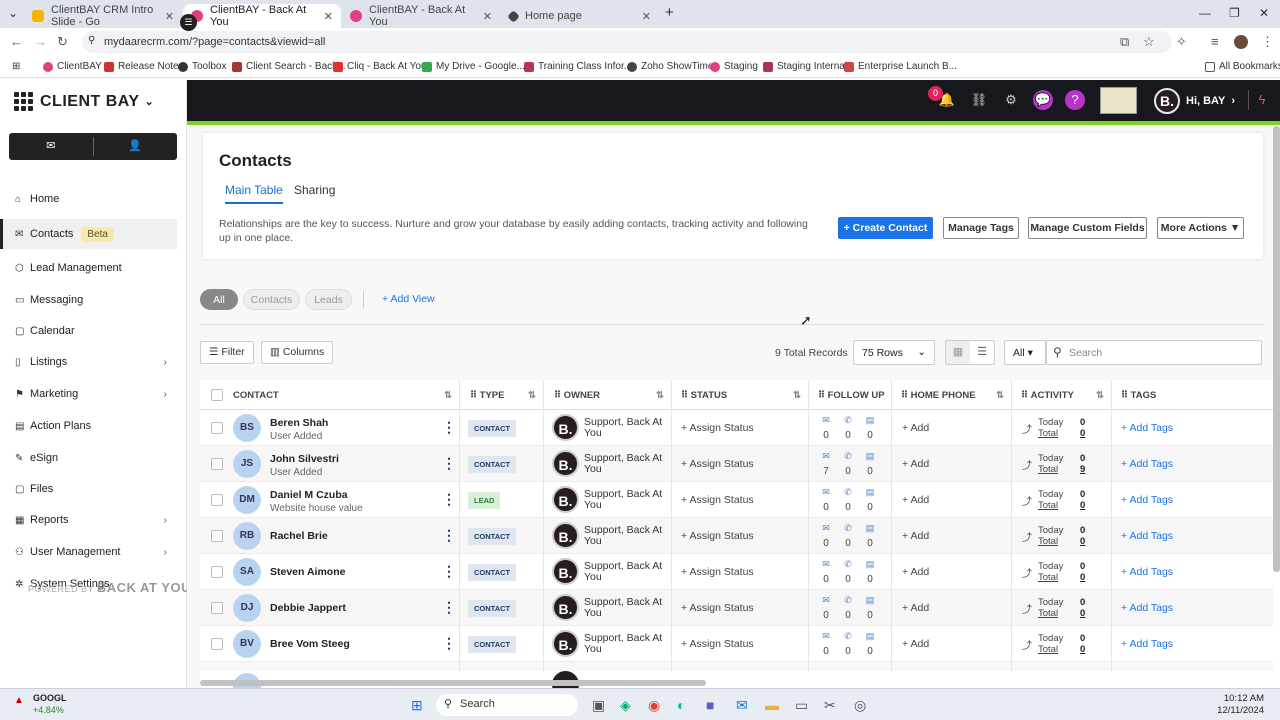 This screenshot has width=1280, height=720. I want to click on browser-tab-4: Home page ✕, so click(580, 16).